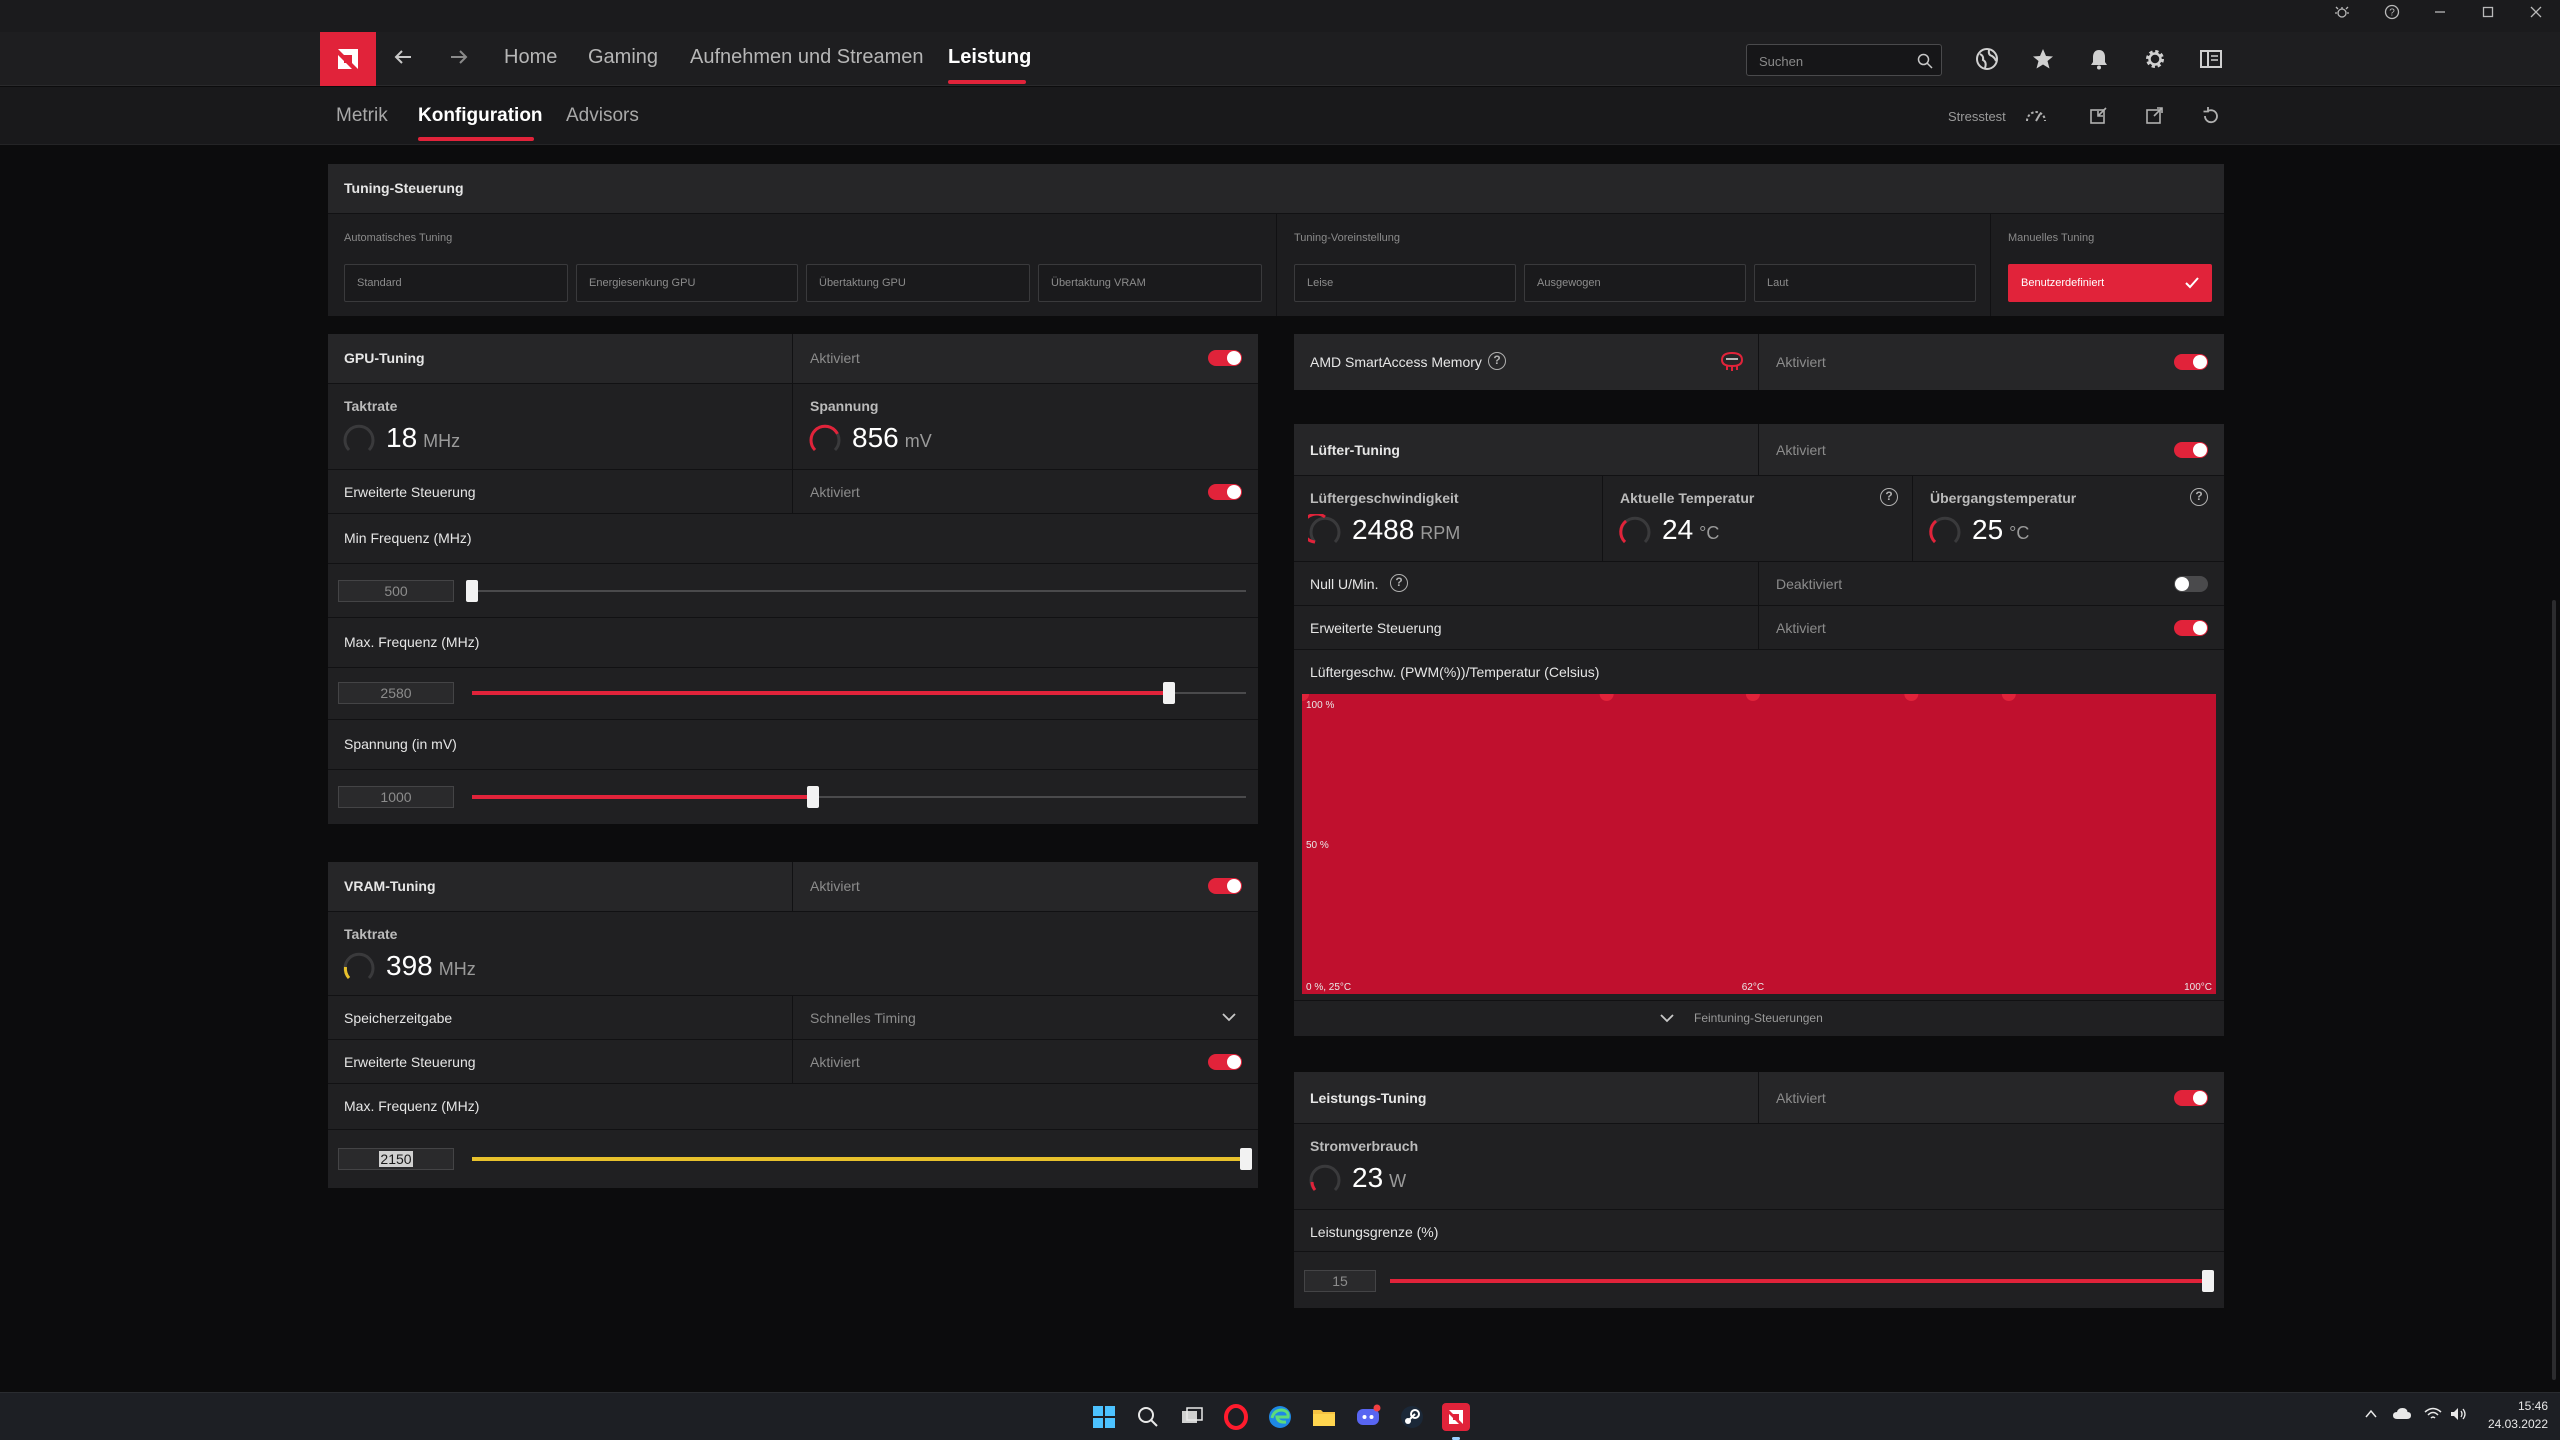 Image resolution: width=2560 pixels, height=1440 pixels. Describe the element at coordinates (2342, 16) in the screenshot. I see `bug-report-icon` at that location.